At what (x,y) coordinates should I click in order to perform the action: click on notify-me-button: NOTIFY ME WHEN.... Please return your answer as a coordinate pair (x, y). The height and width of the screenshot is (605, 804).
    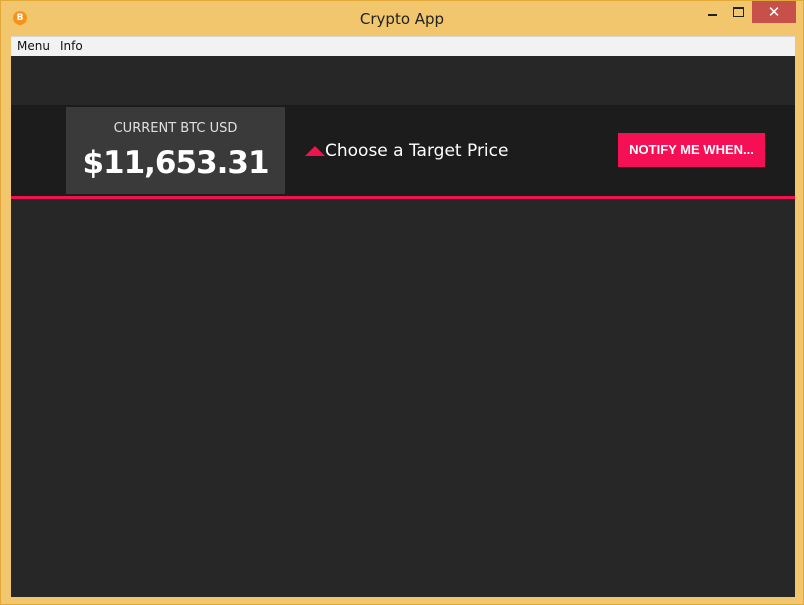
    Looking at the image, I should click on (691, 150).